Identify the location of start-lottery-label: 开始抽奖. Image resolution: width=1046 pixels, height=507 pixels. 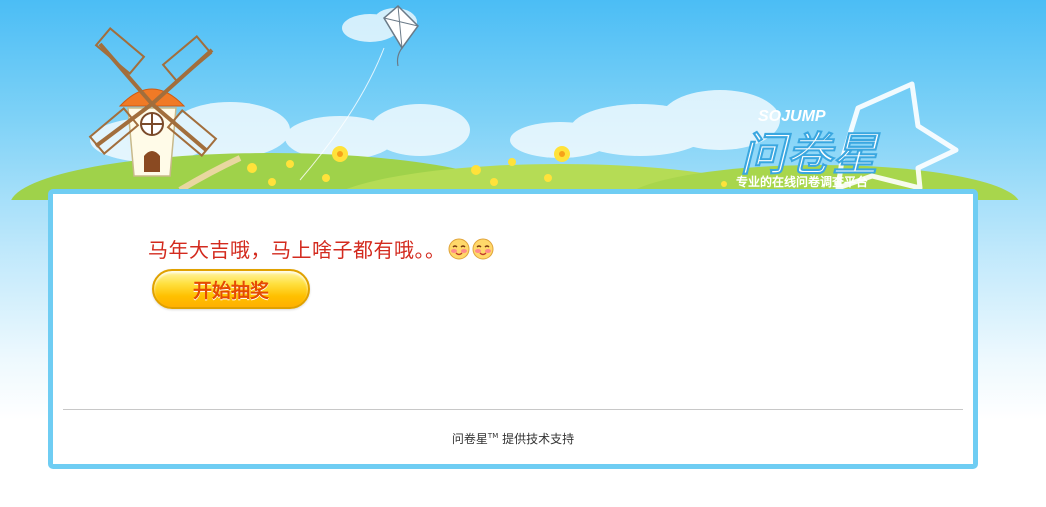
(230, 290).